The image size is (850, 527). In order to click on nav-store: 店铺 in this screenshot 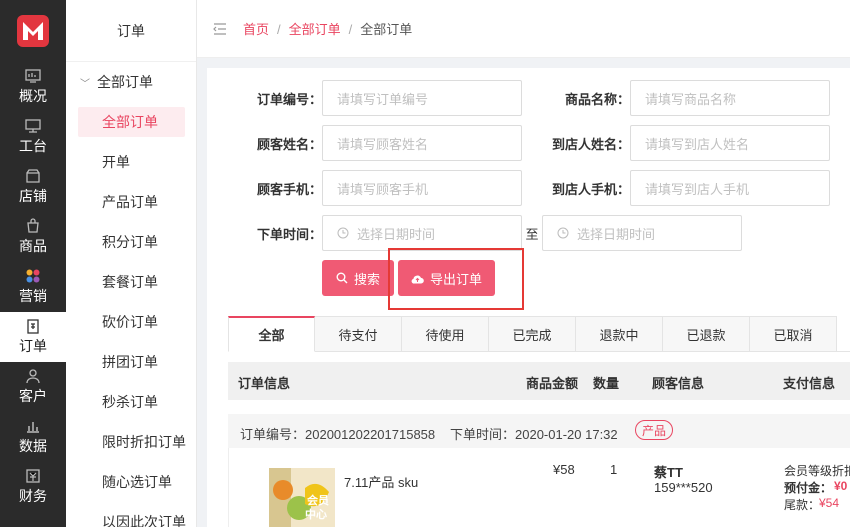, I will do `click(33, 187)`.